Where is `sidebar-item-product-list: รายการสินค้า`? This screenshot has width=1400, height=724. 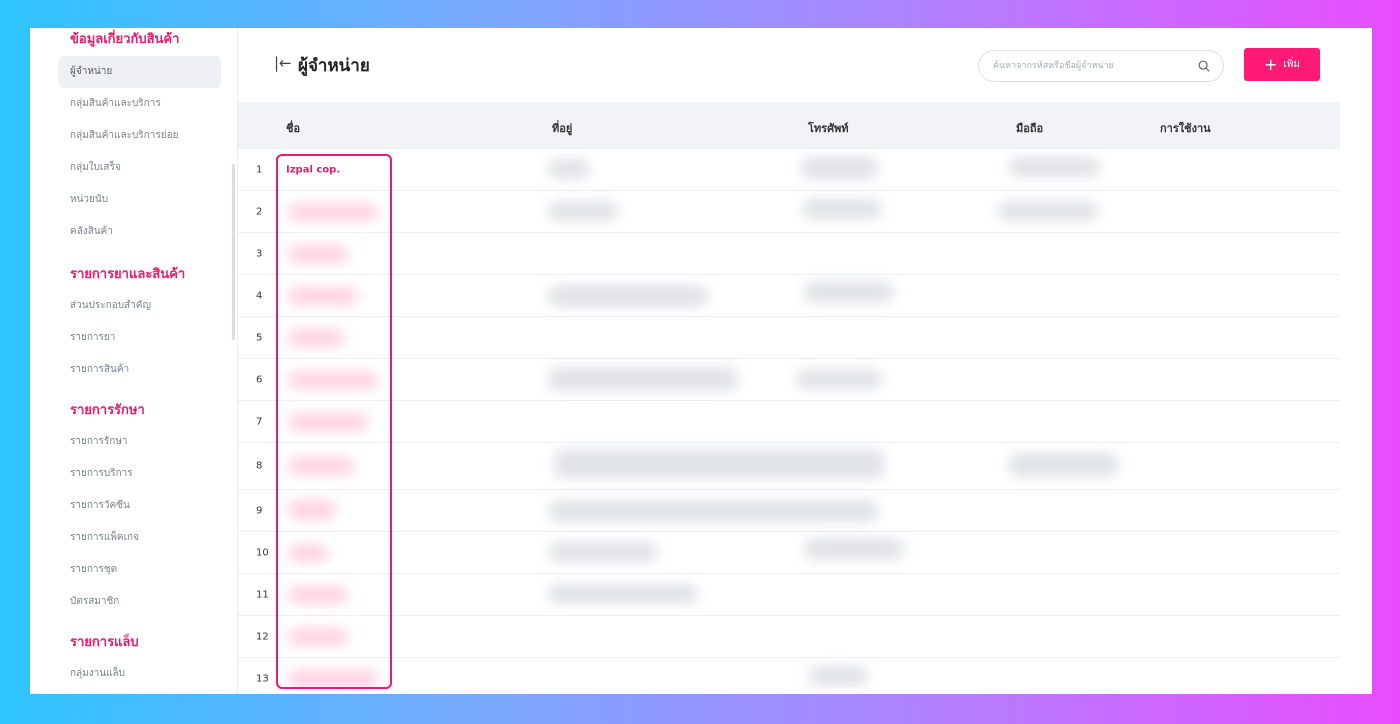 sidebar-item-product-list: รายการสินค้า is located at coordinates (139, 370).